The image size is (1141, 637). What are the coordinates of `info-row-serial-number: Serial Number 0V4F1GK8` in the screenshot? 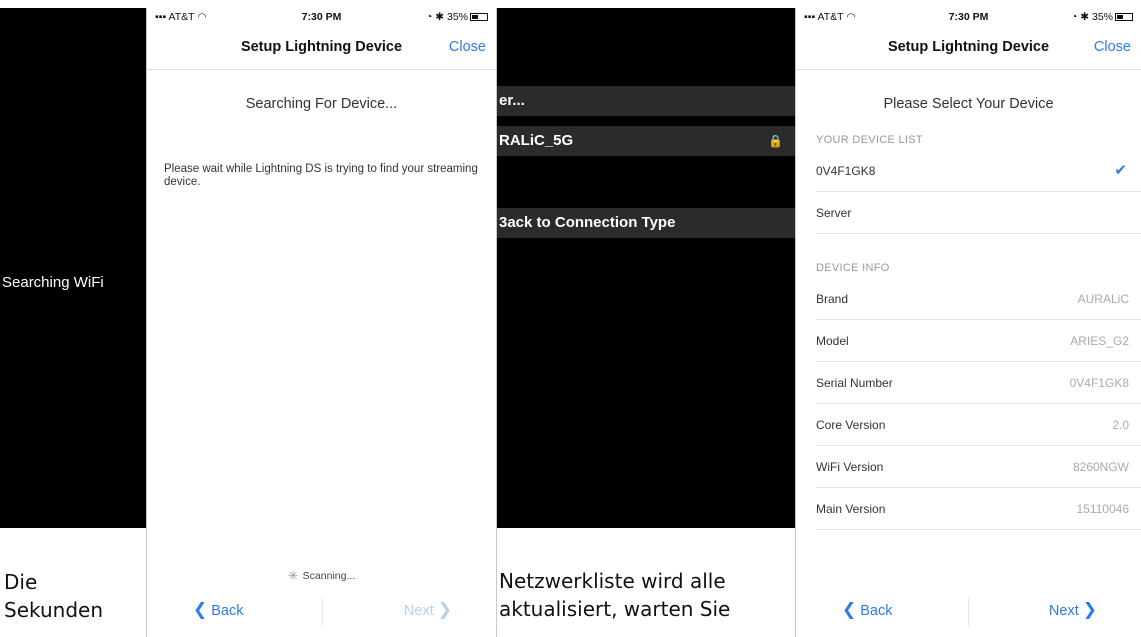 It's located at (978, 383).